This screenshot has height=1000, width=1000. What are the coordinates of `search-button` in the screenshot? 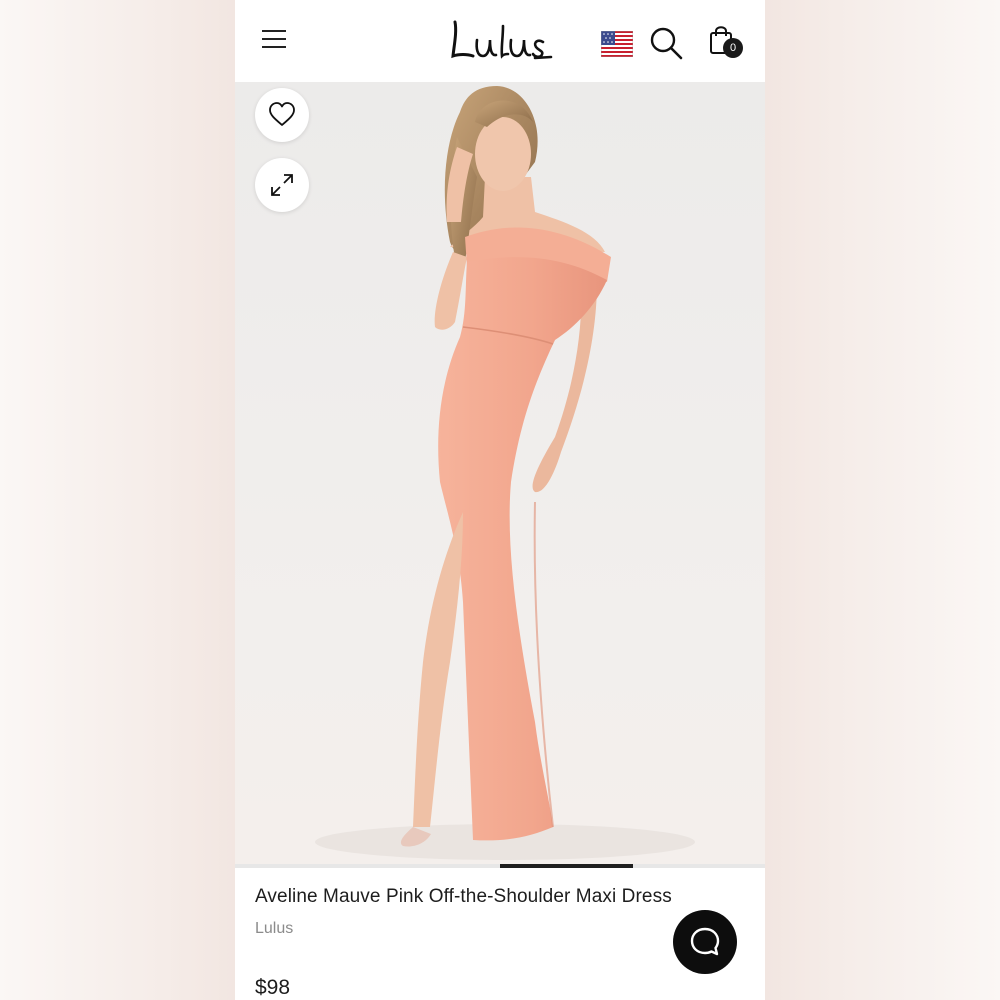 It's located at (666, 43).